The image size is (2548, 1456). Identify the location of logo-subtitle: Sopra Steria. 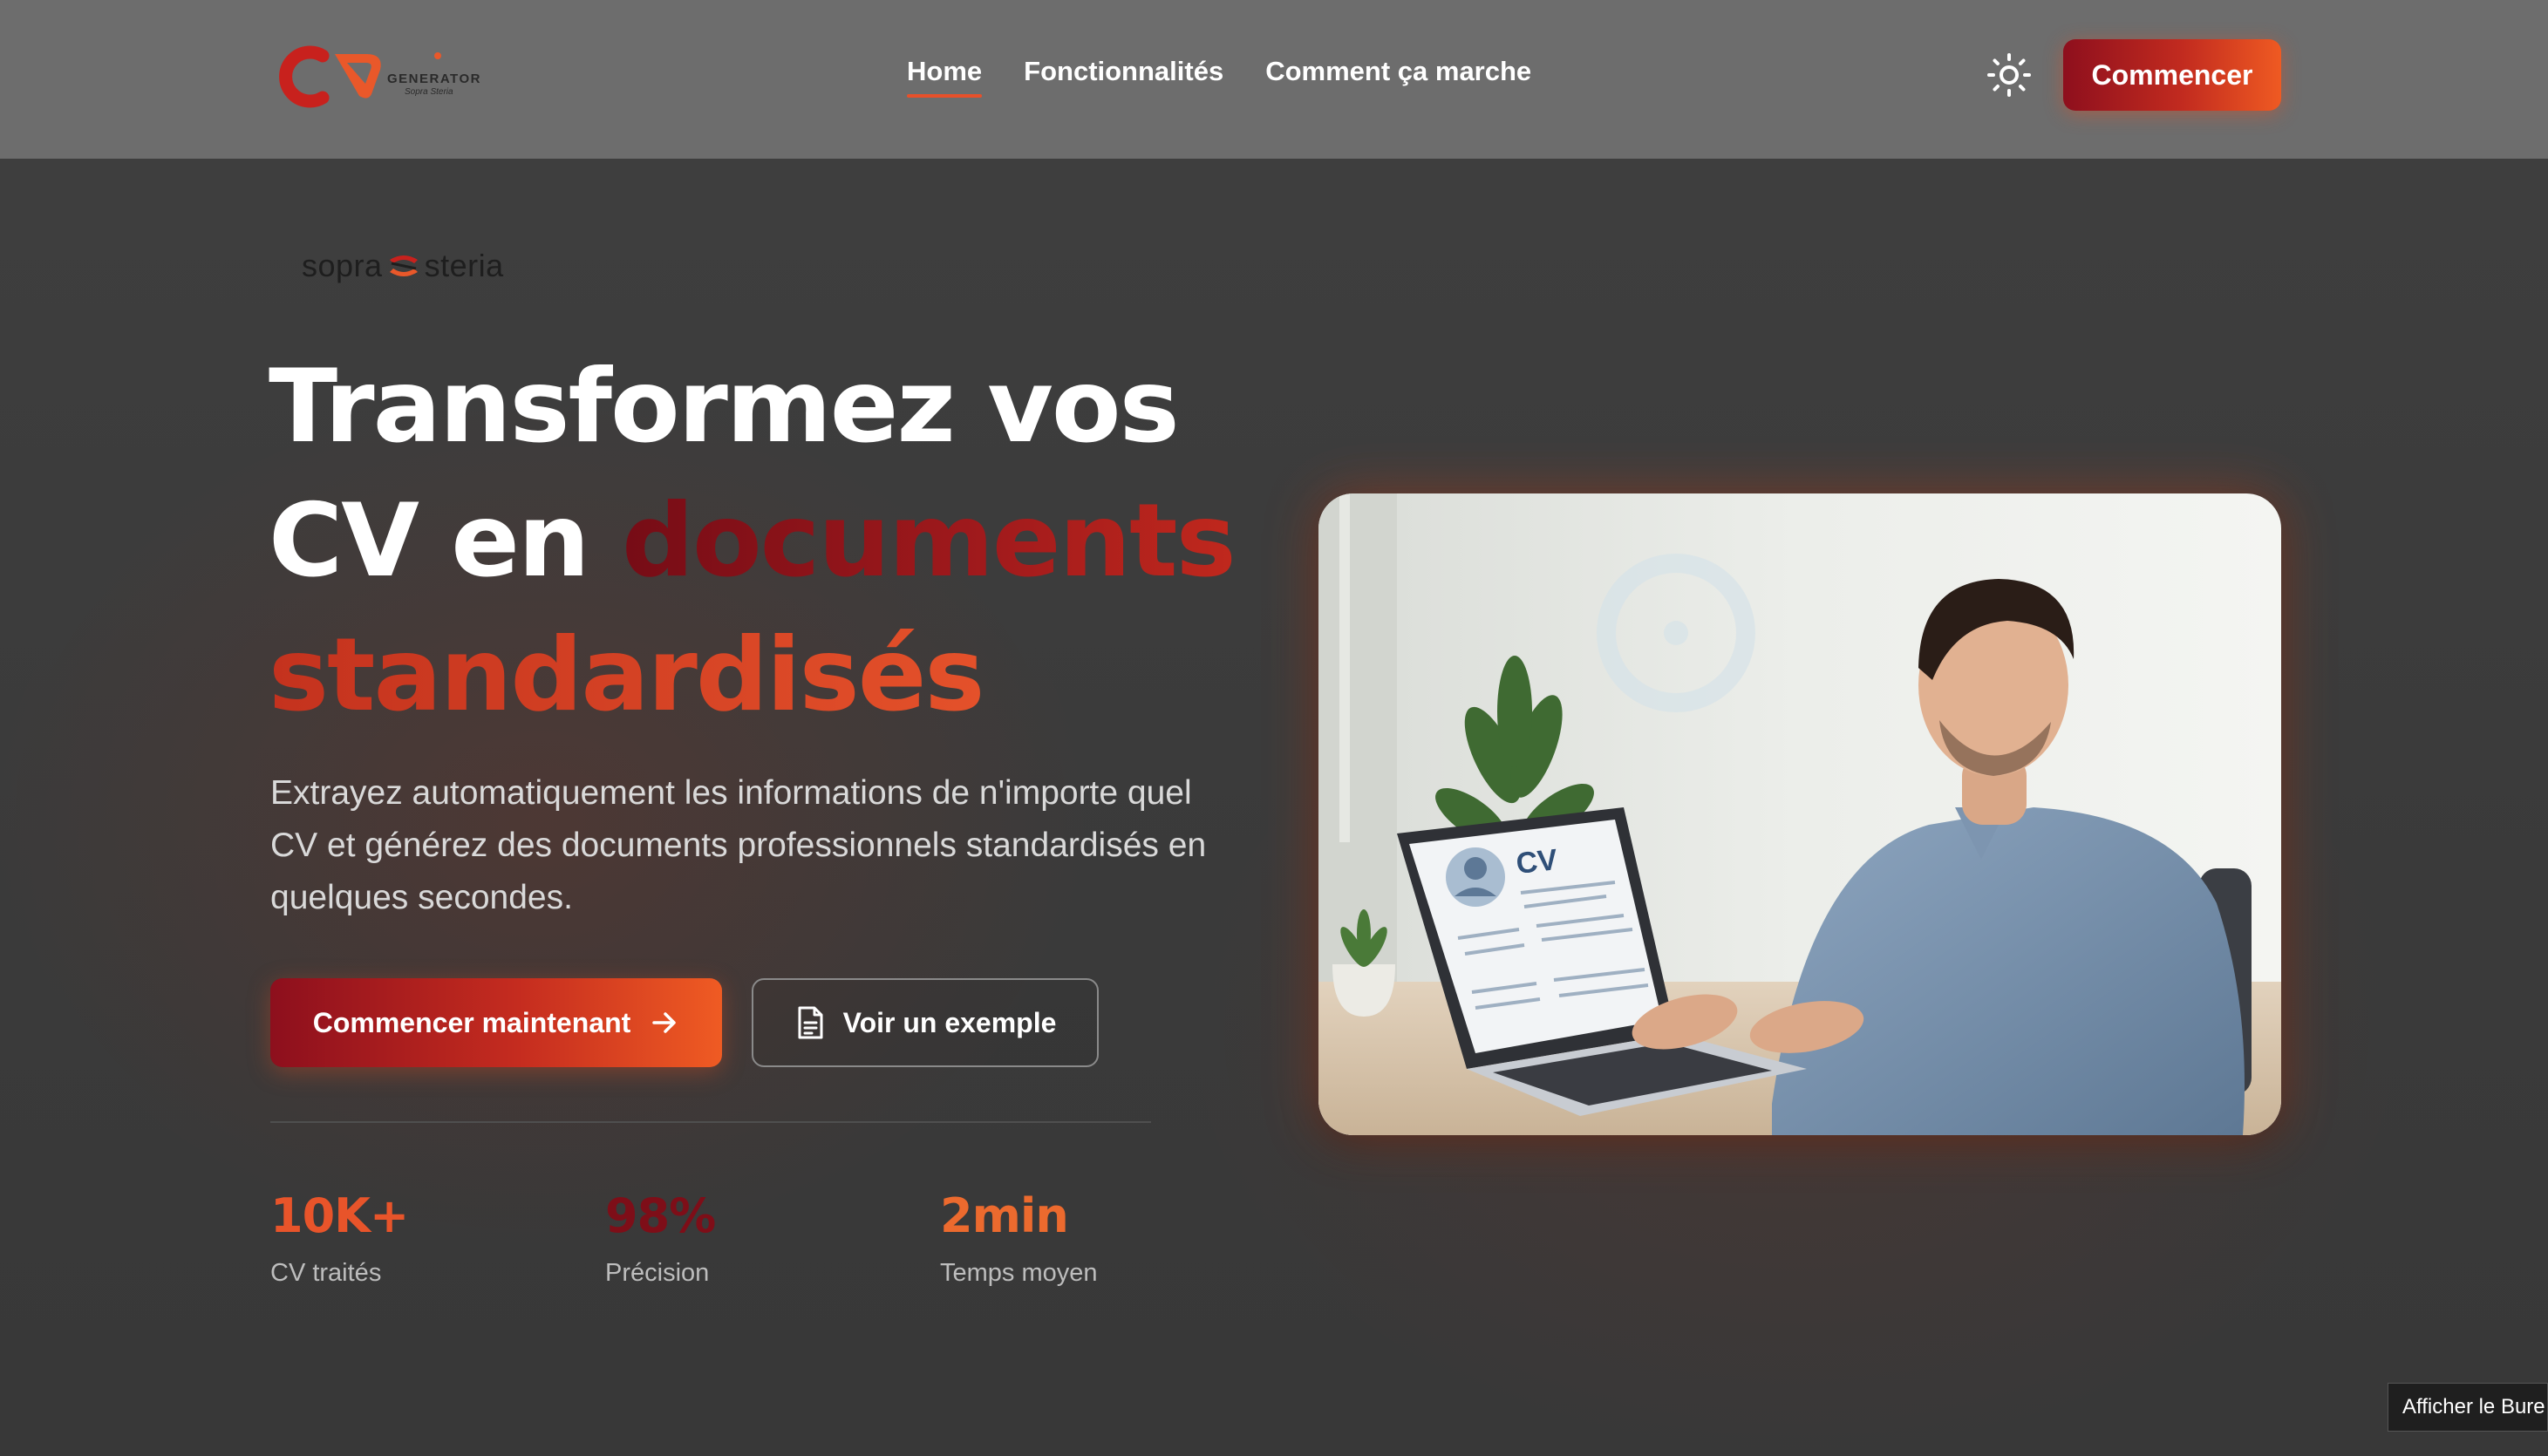
(429, 92).